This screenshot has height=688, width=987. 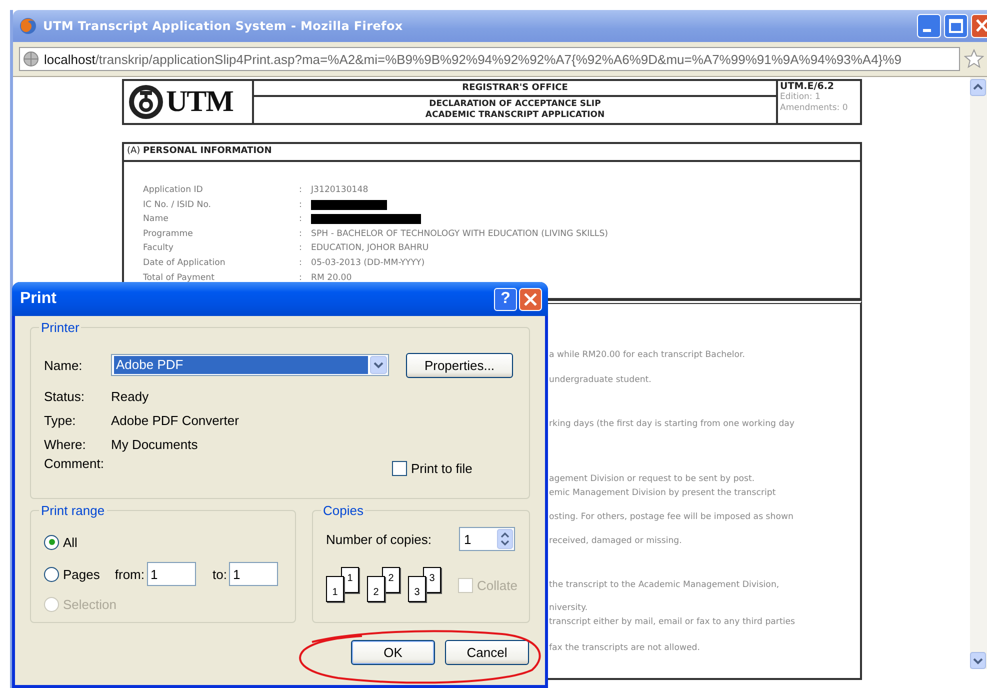 I want to click on note-text: osting. For others, postage fee will be imposed as shown, so click(x=671, y=517).